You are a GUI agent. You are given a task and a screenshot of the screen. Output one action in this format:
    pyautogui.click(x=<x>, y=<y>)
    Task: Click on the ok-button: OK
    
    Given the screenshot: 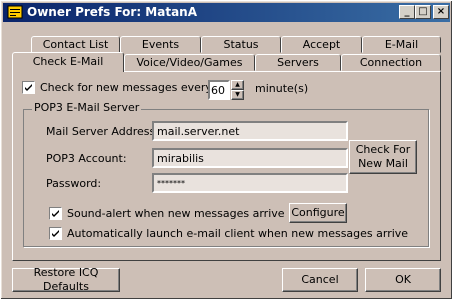 What is the action you would take?
    pyautogui.click(x=403, y=280)
    